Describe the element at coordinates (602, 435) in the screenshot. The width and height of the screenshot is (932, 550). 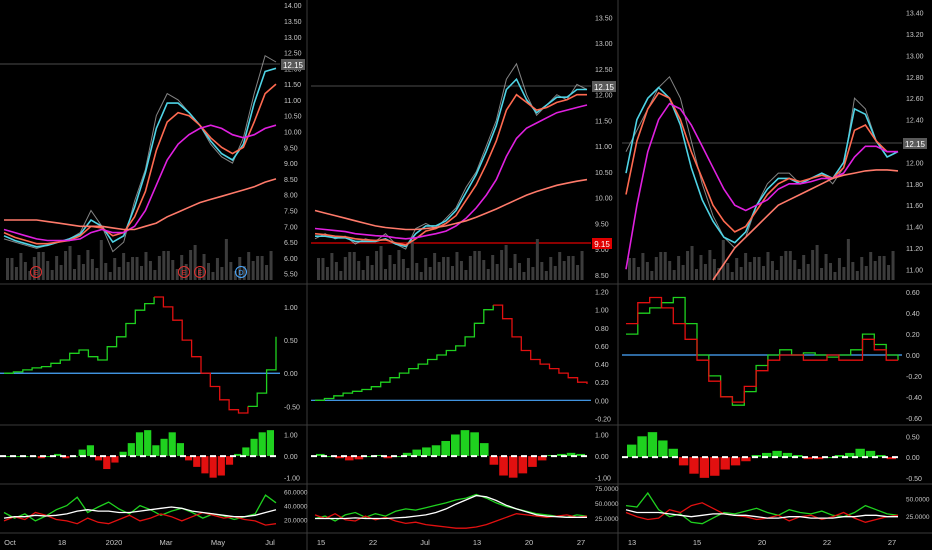
I see `y-tick-label: 1.00` at that location.